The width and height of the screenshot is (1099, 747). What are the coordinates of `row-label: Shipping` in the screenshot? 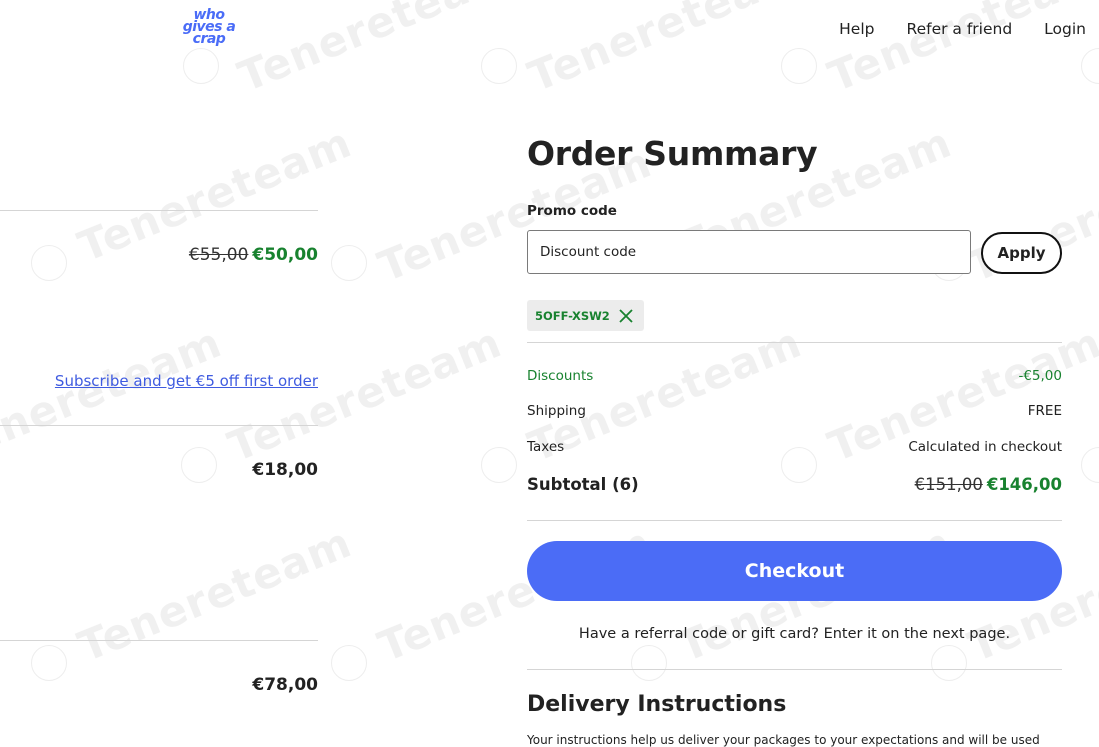 It's located at (556, 411).